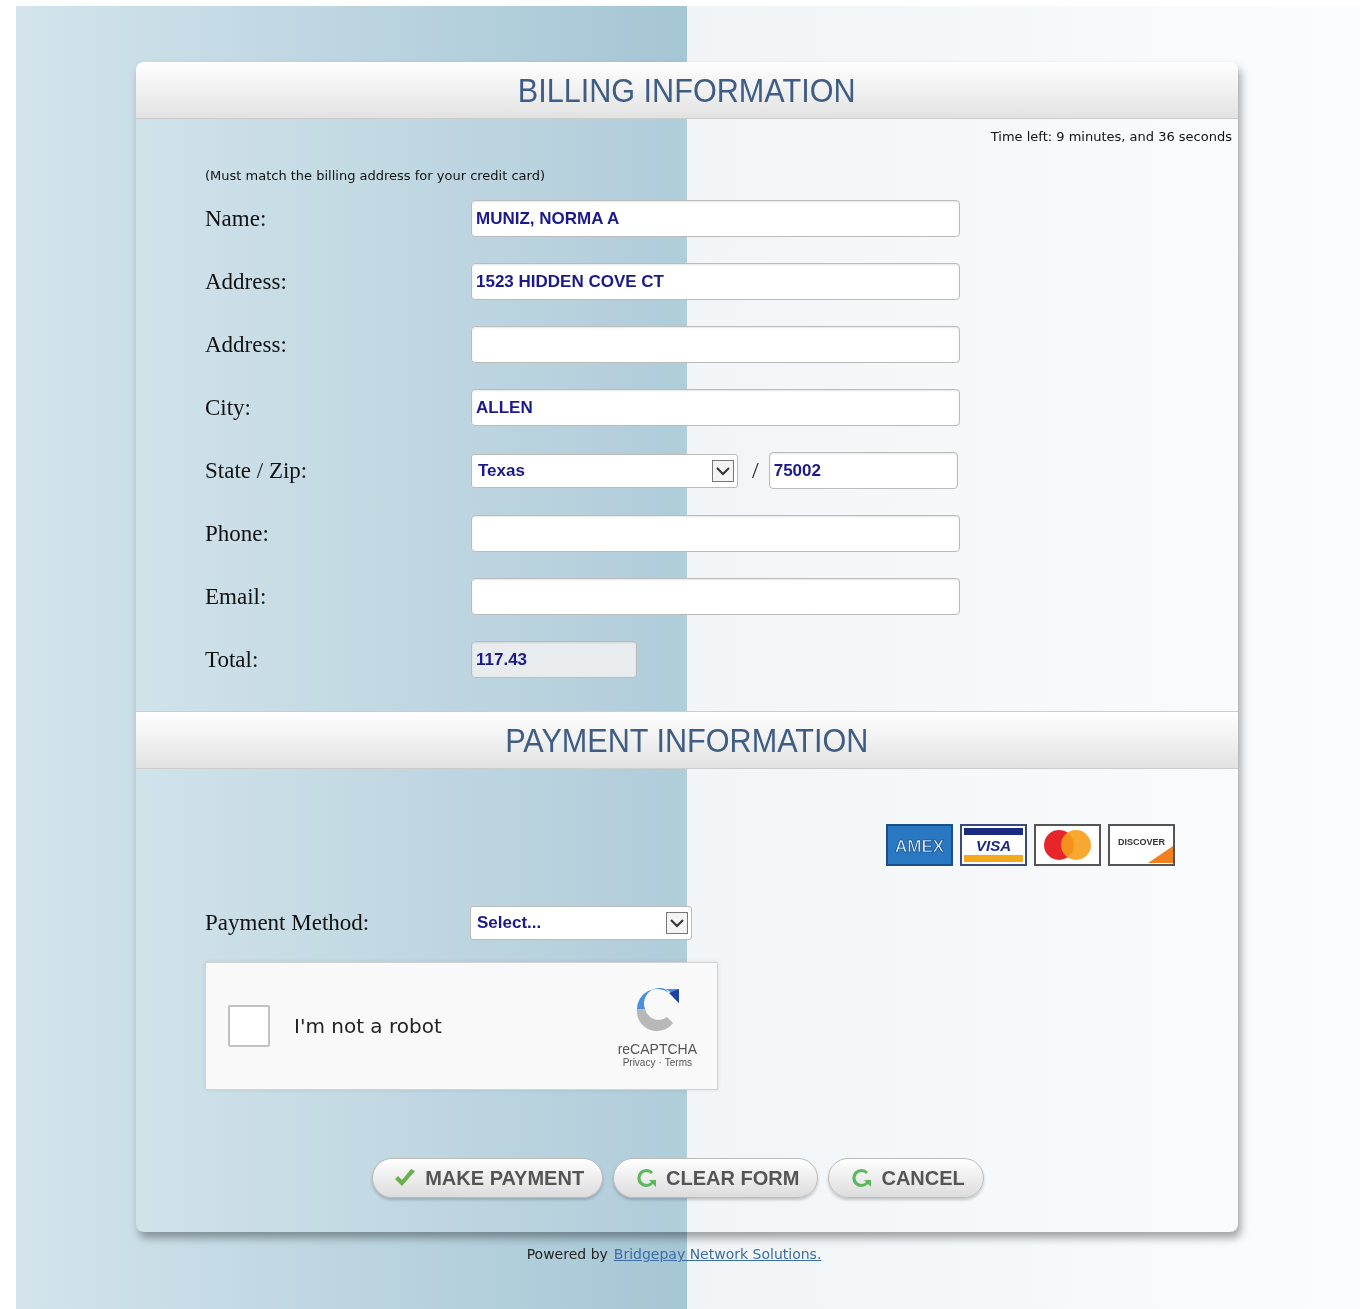 The height and width of the screenshot is (1309, 1372). Describe the element at coordinates (236, 596) in the screenshot. I see `field-label: Email:` at that location.